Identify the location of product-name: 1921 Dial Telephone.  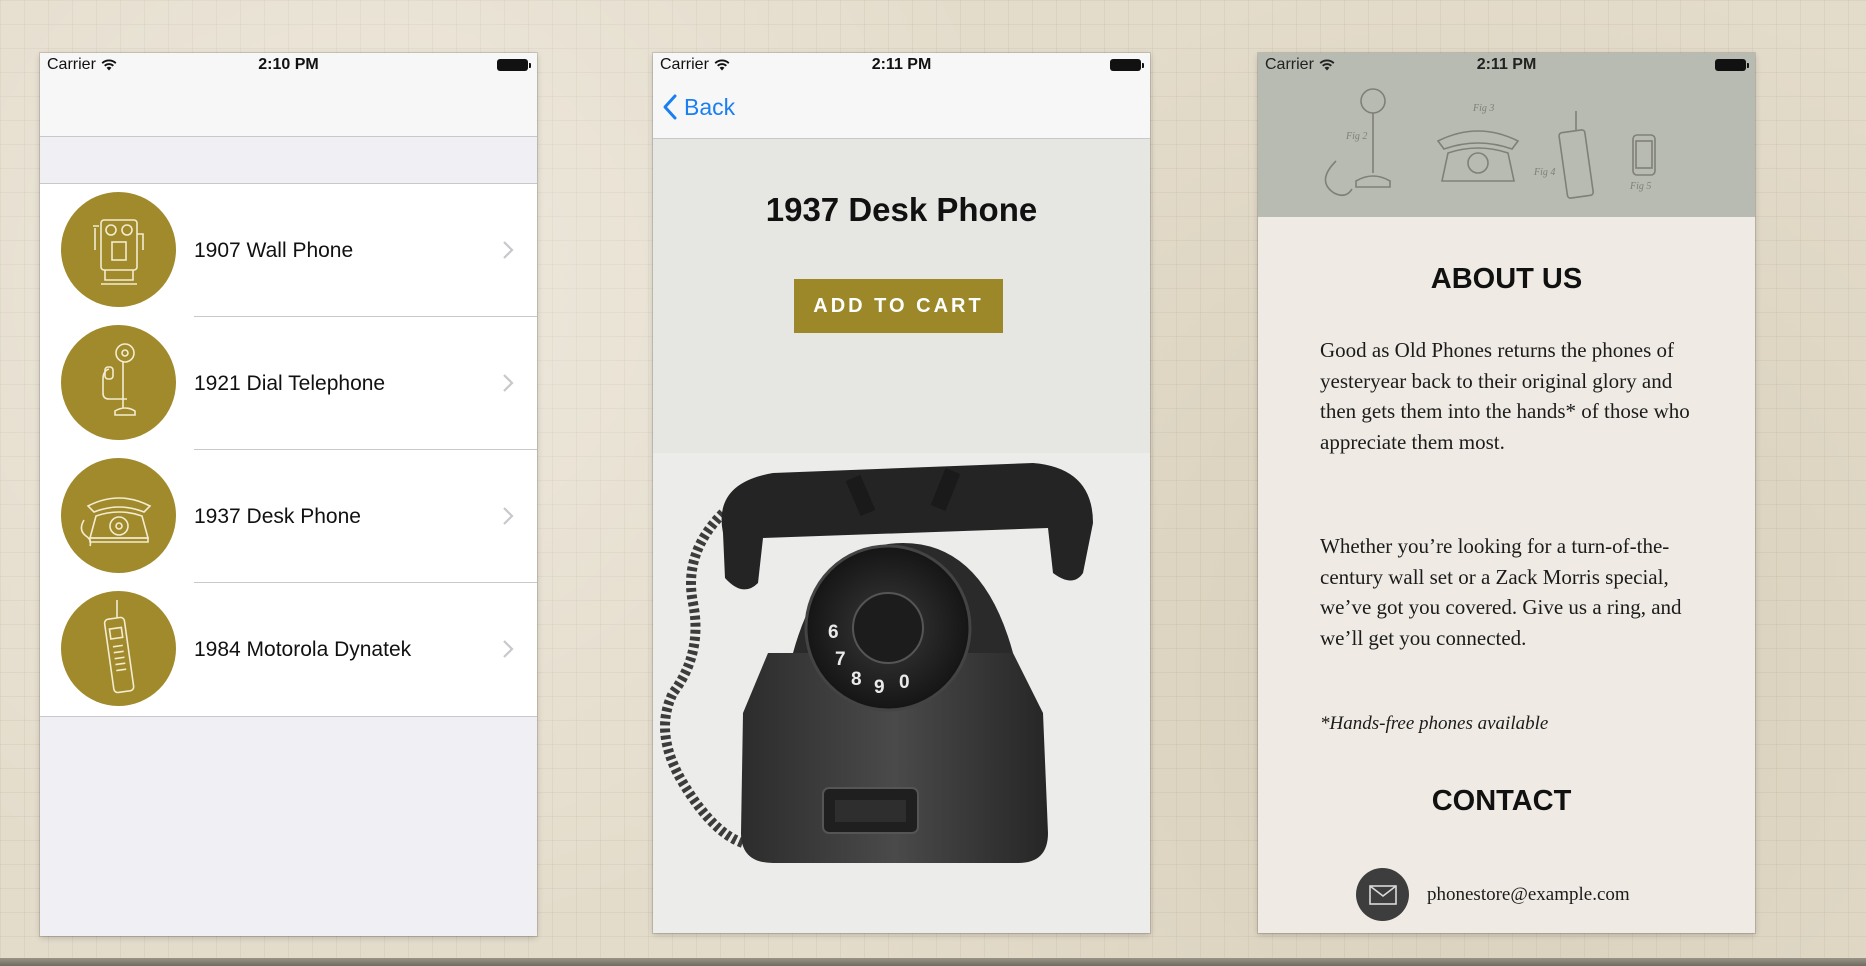
(290, 383).